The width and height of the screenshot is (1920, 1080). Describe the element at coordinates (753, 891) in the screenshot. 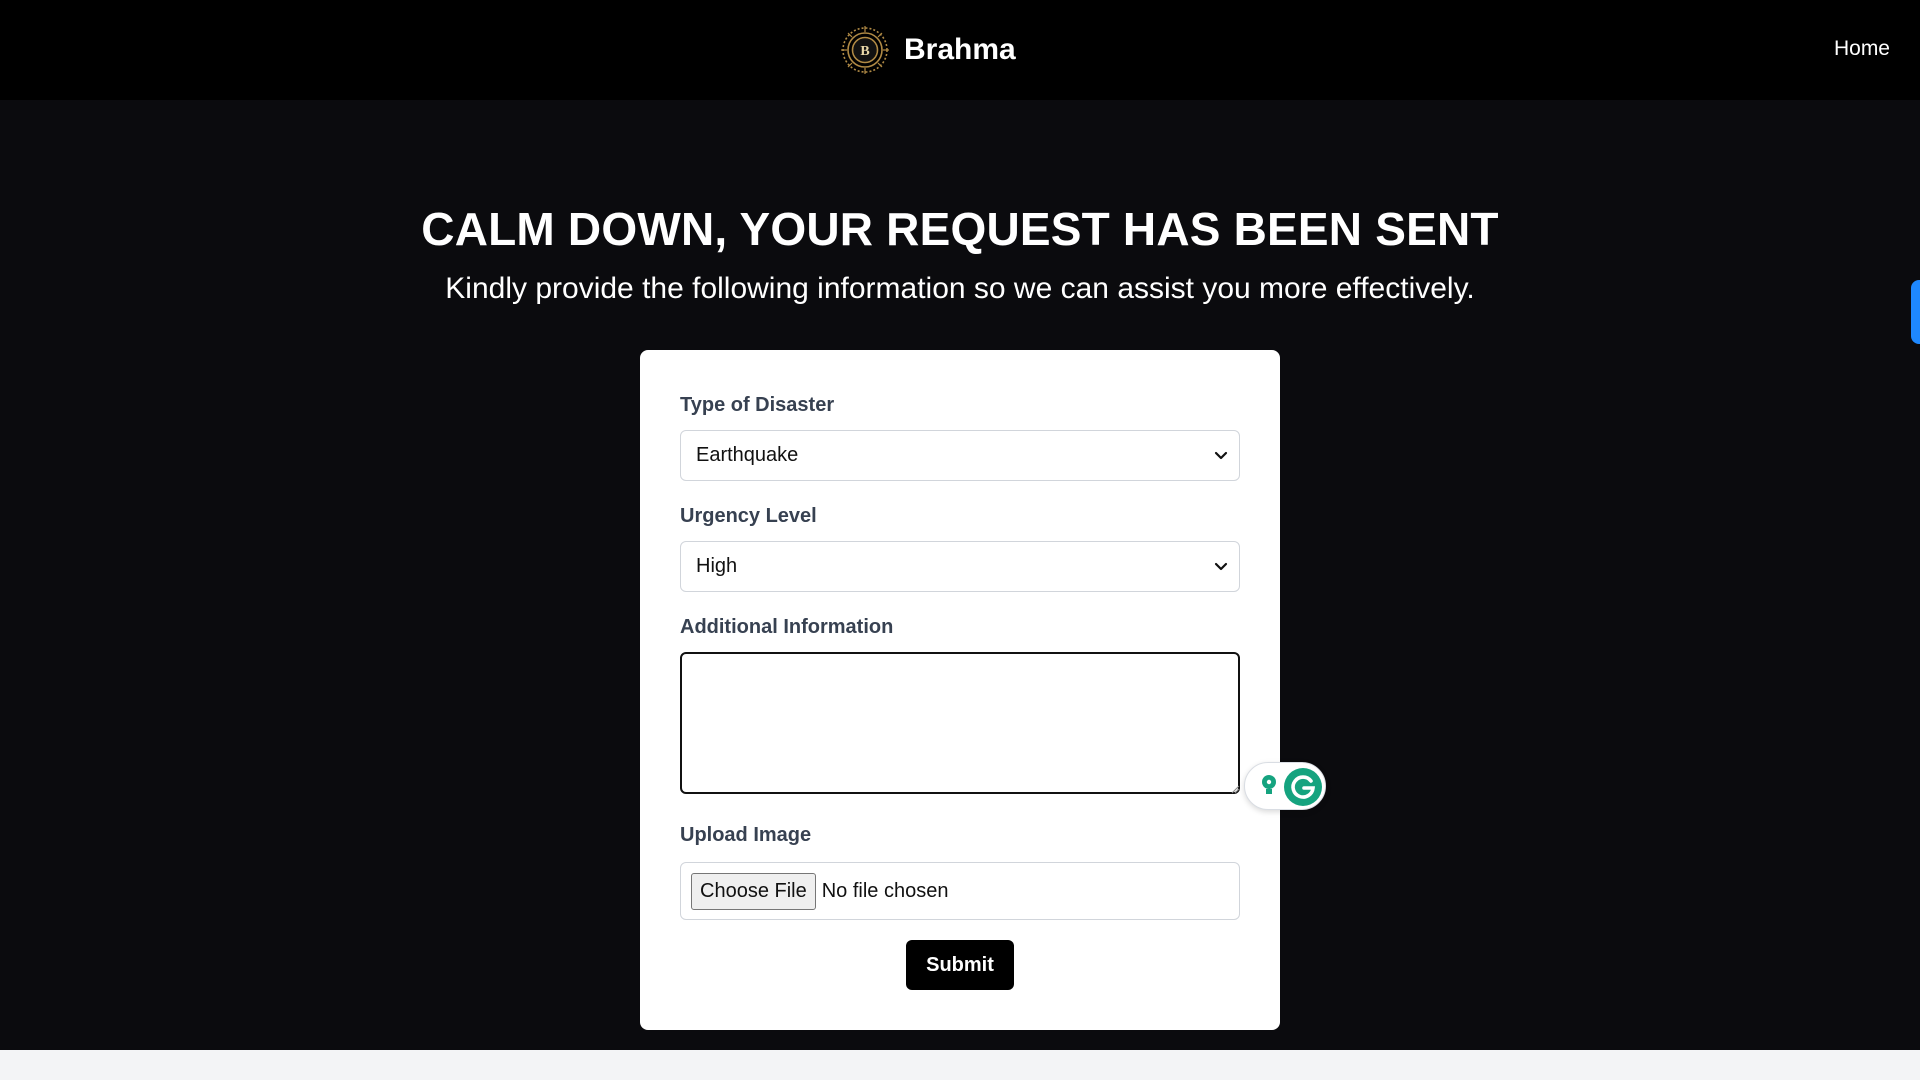

I see `choose-file-button: Choose File` at that location.